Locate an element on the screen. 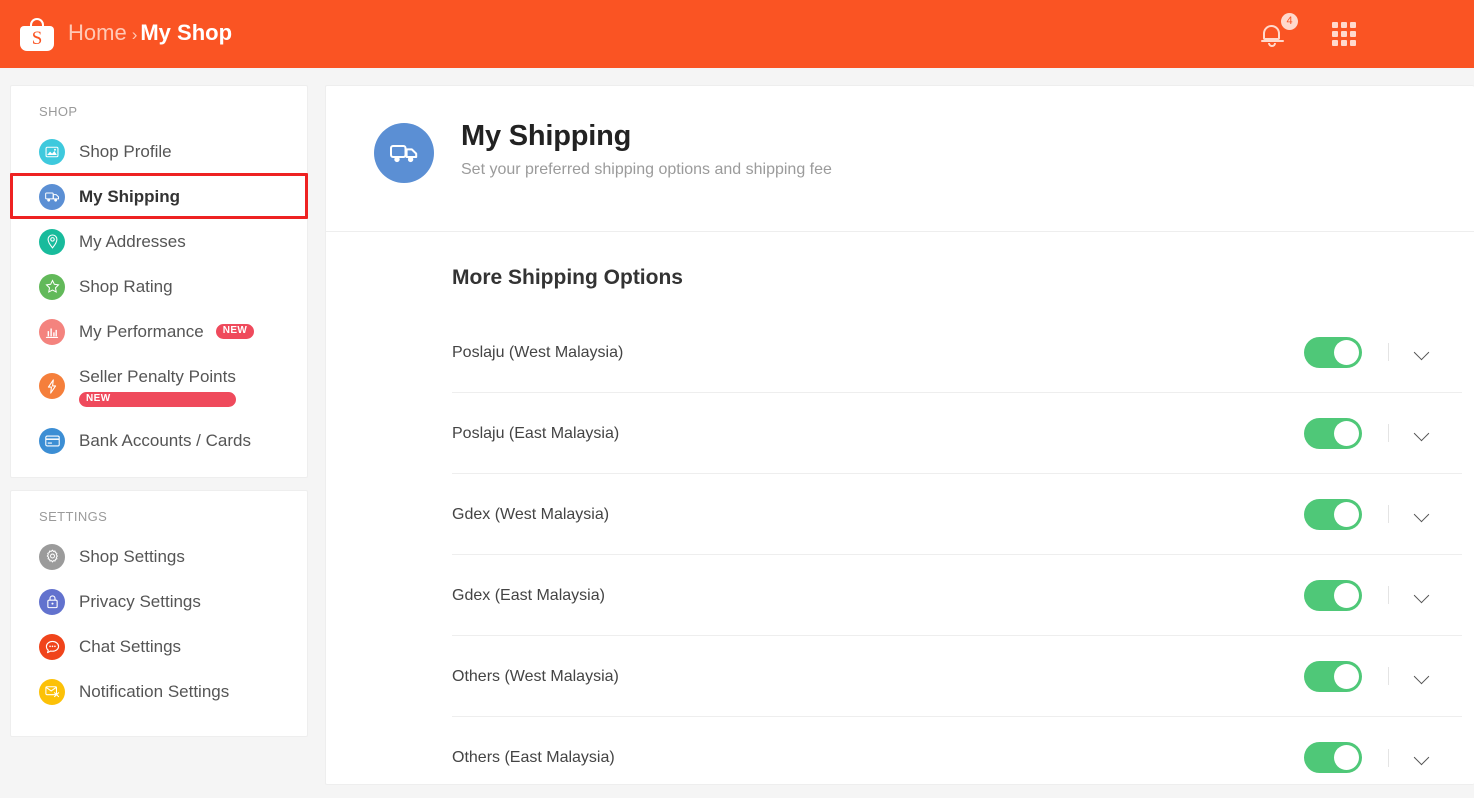 The width and height of the screenshot is (1474, 798). credit-card-icon is located at coordinates (52, 440).